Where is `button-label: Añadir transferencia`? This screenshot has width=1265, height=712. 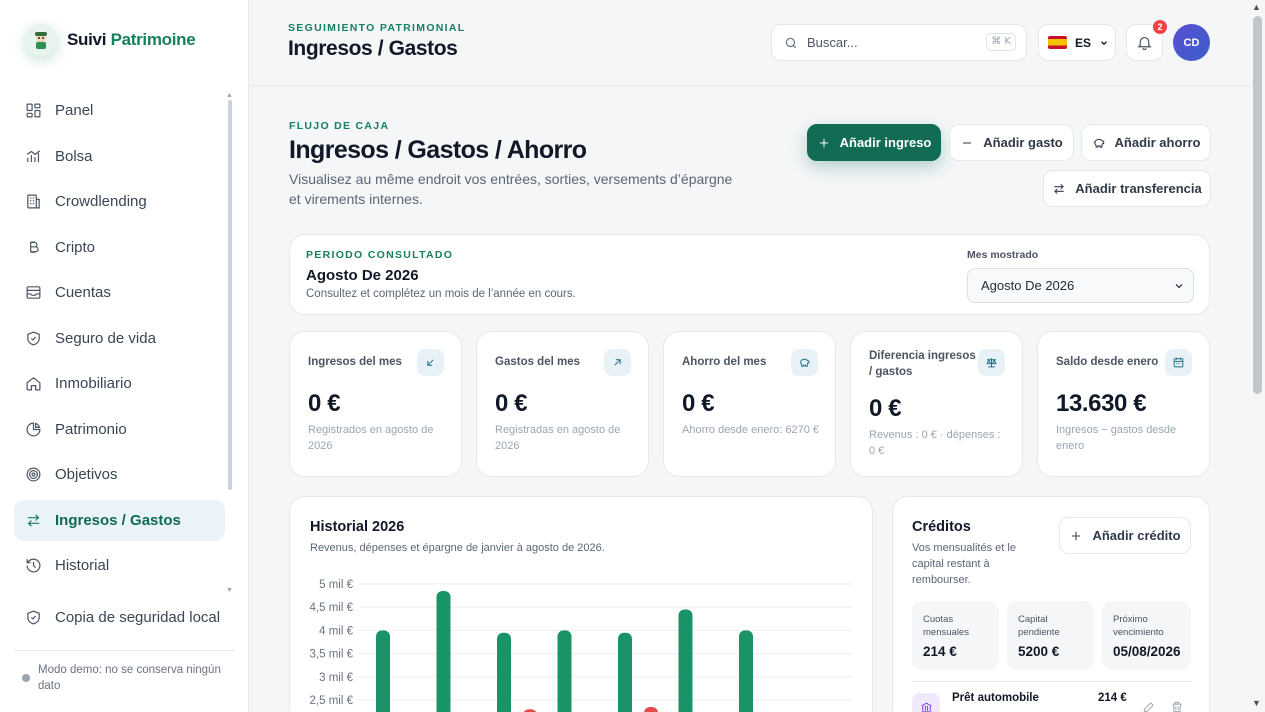
button-label: Añadir transferencia is located at coordinates (1138, 188).